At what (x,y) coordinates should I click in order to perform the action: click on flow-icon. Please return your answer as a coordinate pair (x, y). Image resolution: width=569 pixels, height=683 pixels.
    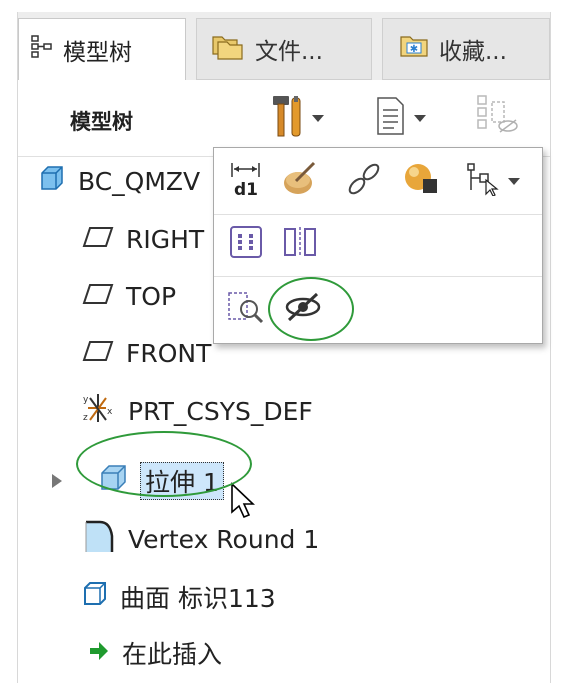
    Looking at the image, I should click on (483, 181).